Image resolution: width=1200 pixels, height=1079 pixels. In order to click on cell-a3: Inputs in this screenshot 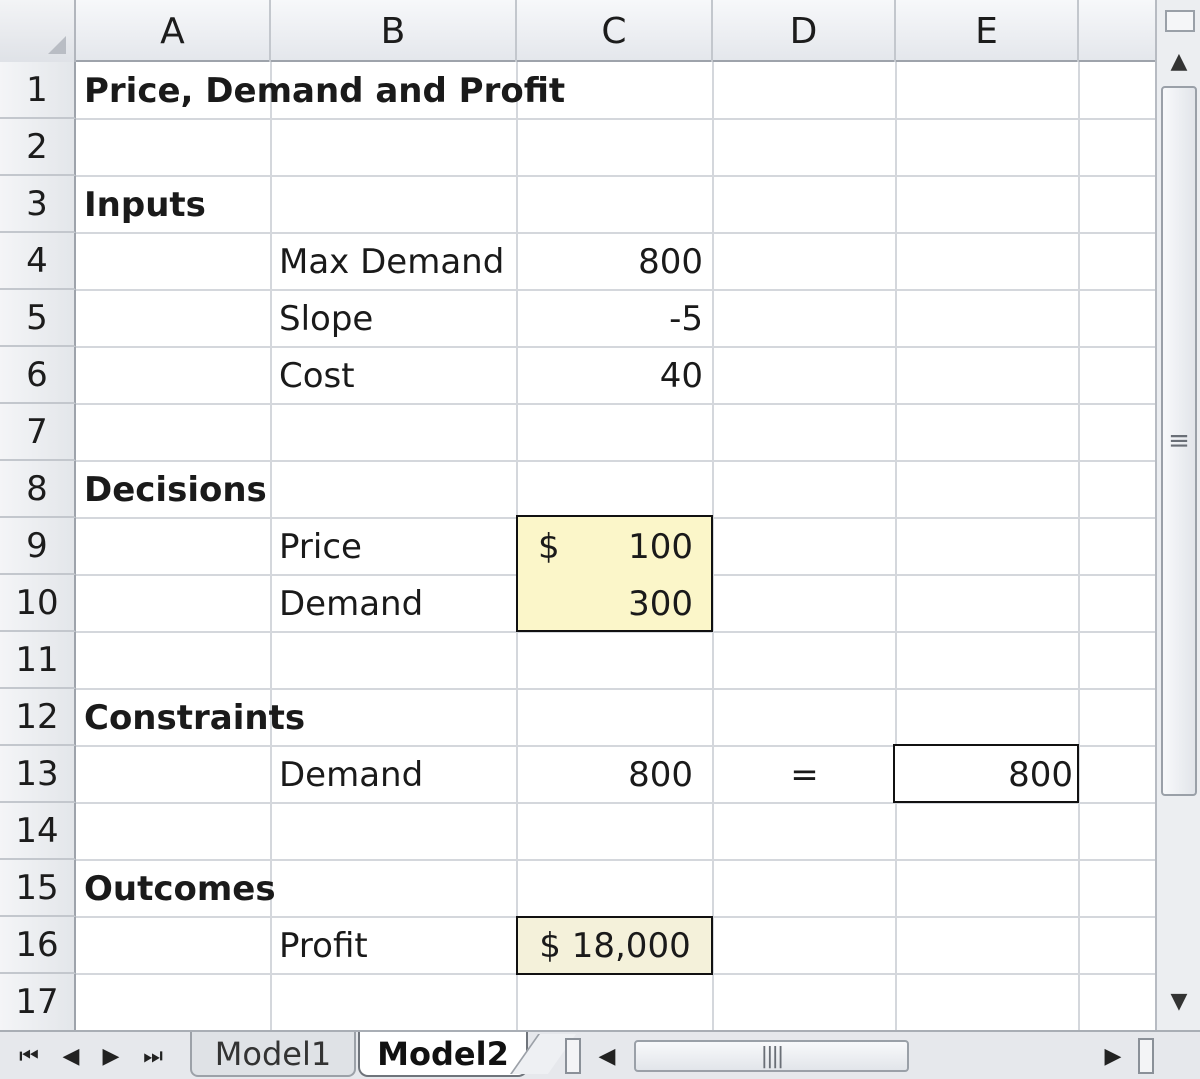, I will do `click(173, 204)`.